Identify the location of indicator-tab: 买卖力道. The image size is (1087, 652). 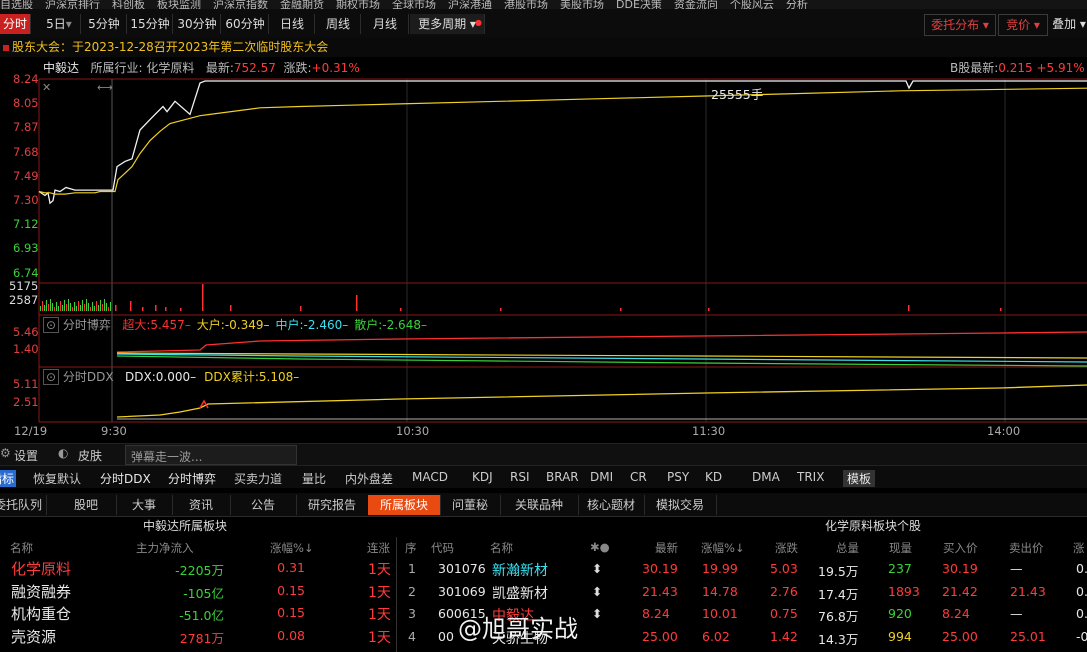
(258, 478).